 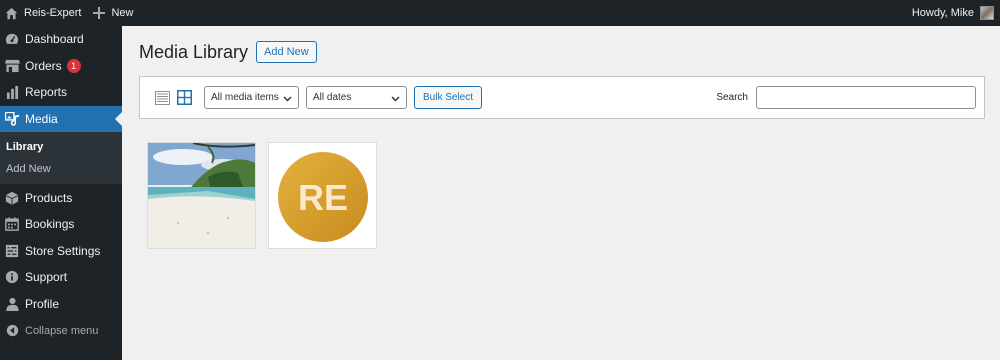 I want to click on collapse-icon, so click(x=12, y=331).